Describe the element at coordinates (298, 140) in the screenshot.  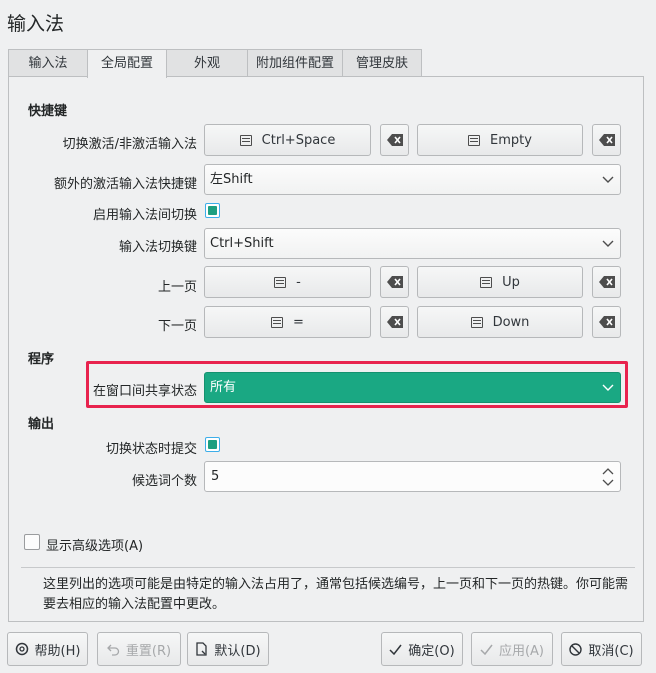
I see `toggle-key1-label: Ctrl+Space` at that location.